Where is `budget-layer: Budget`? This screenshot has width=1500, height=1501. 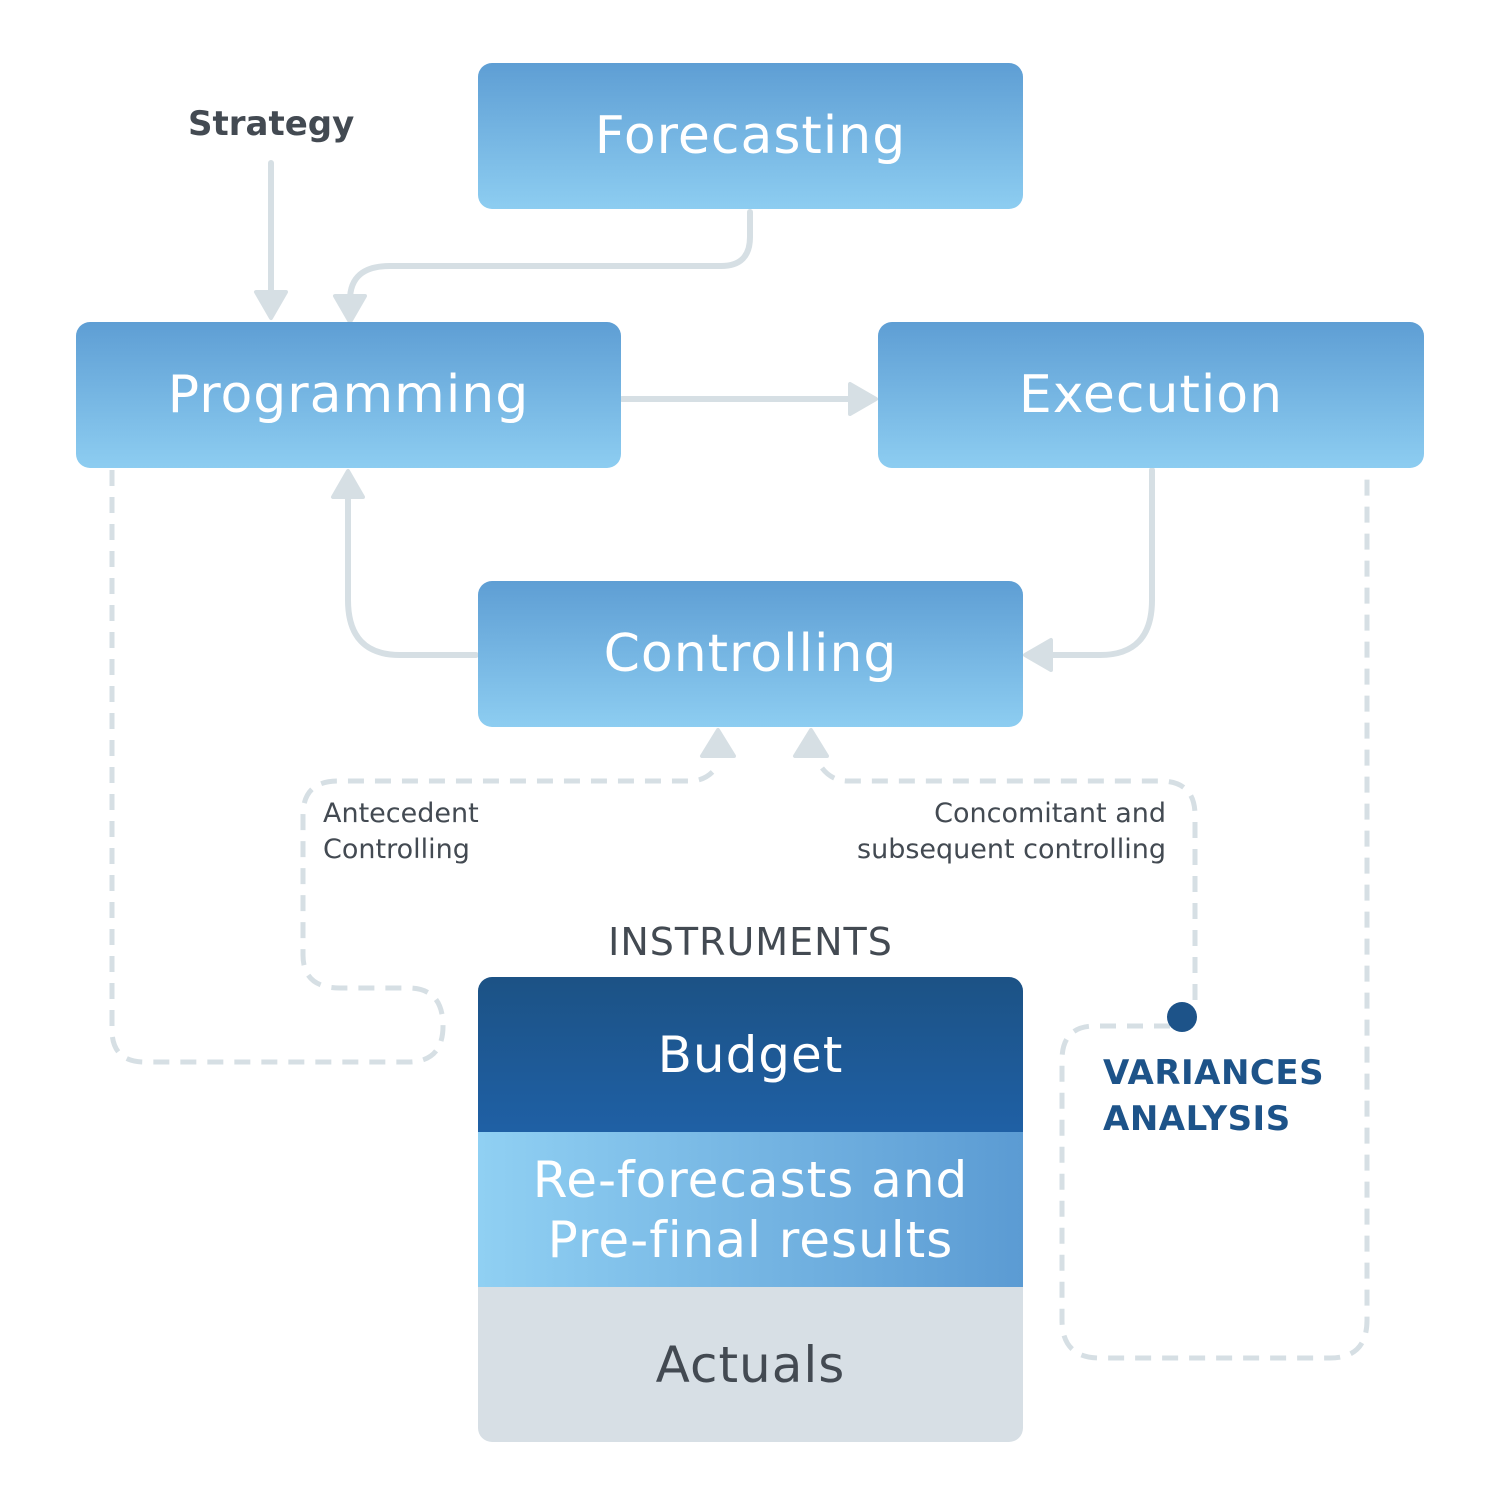
budget-layer: Budget is located at coordinates (750, 1054).